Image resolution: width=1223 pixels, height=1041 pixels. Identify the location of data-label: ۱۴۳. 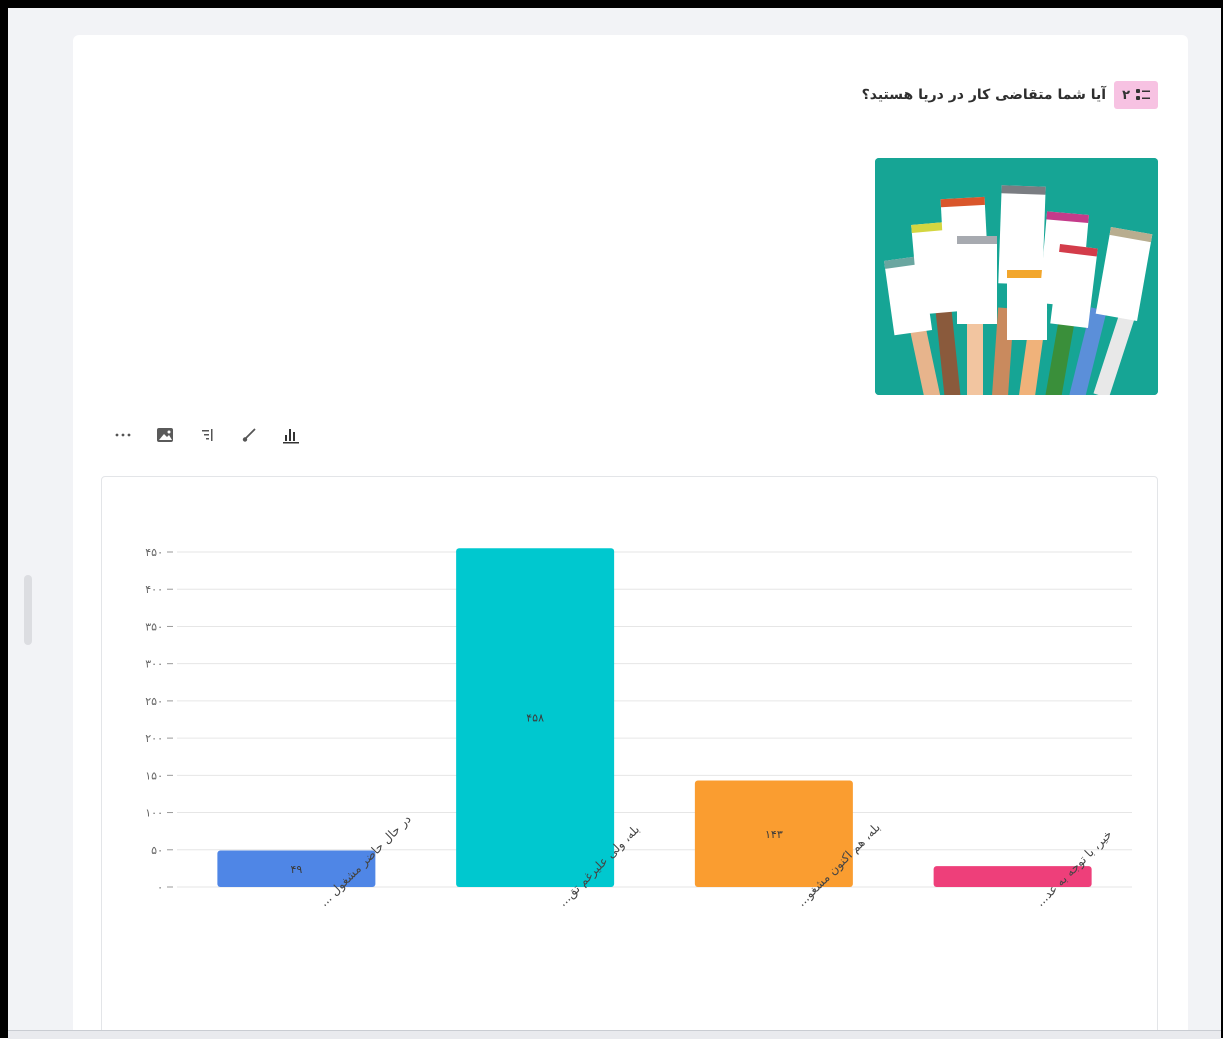
(774, 834).